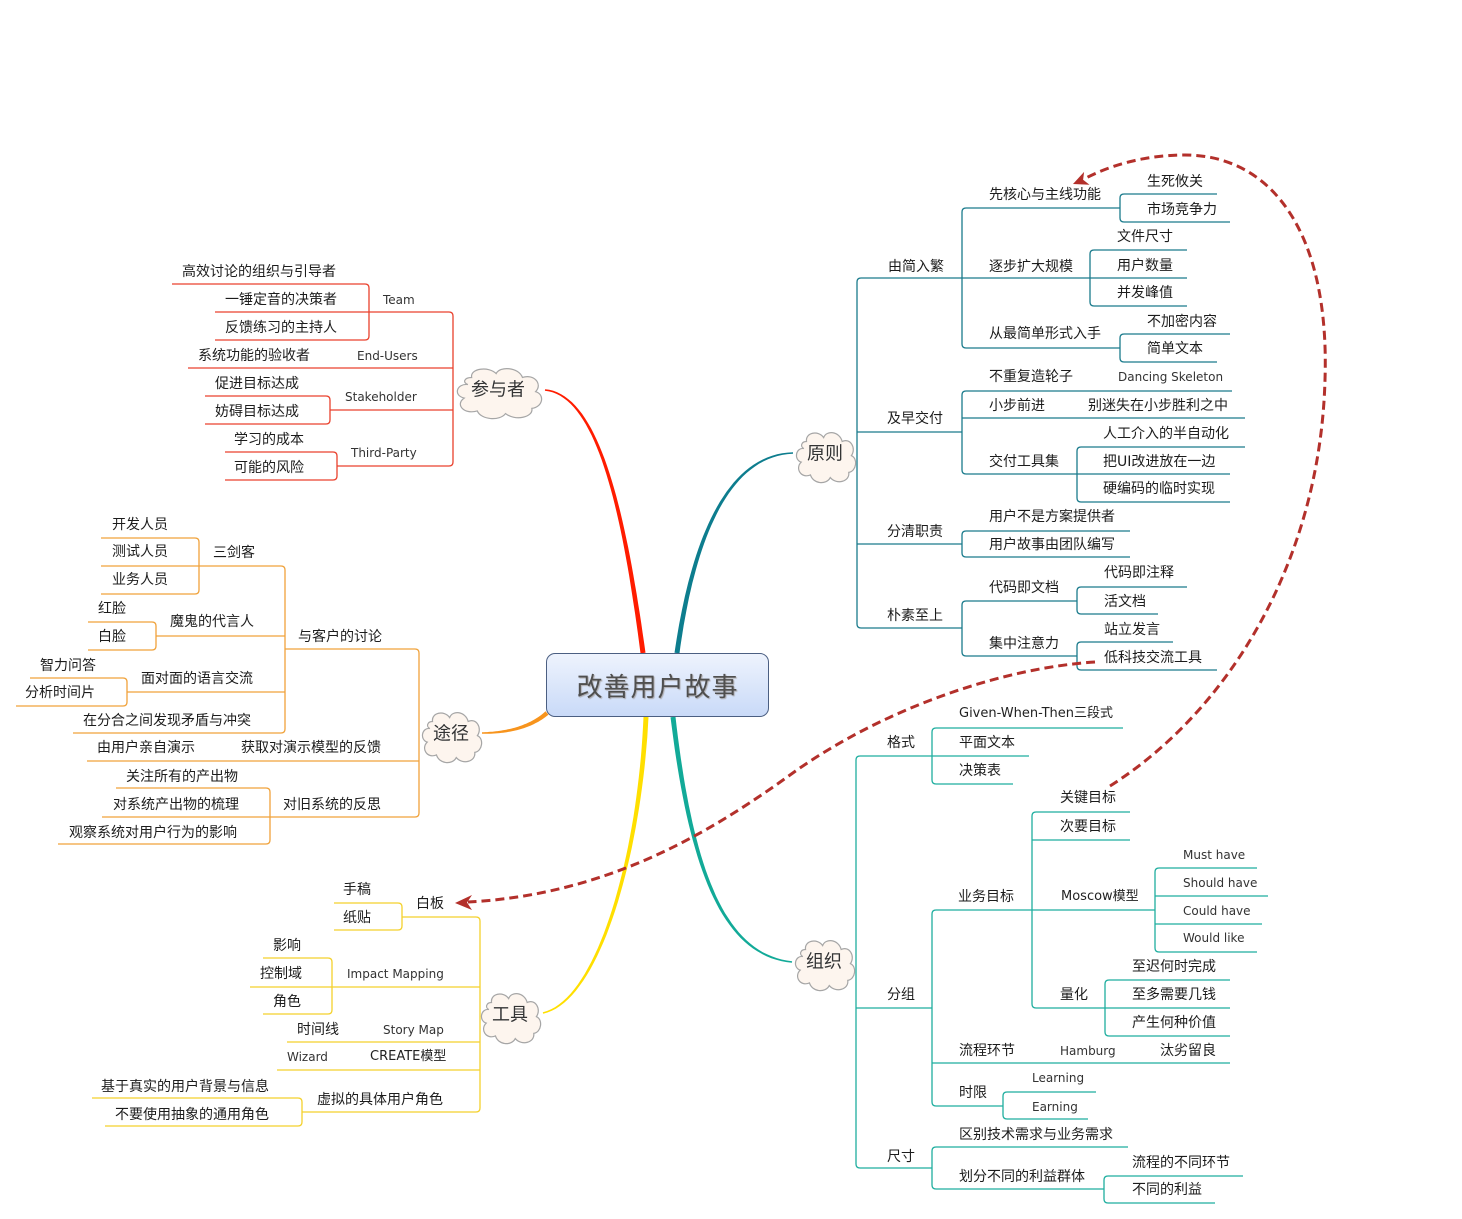  Describe the element at coordinates (1036, 714) in the screenshot. I see `subtopic-l3: Given-When-Then三段式` at that location.